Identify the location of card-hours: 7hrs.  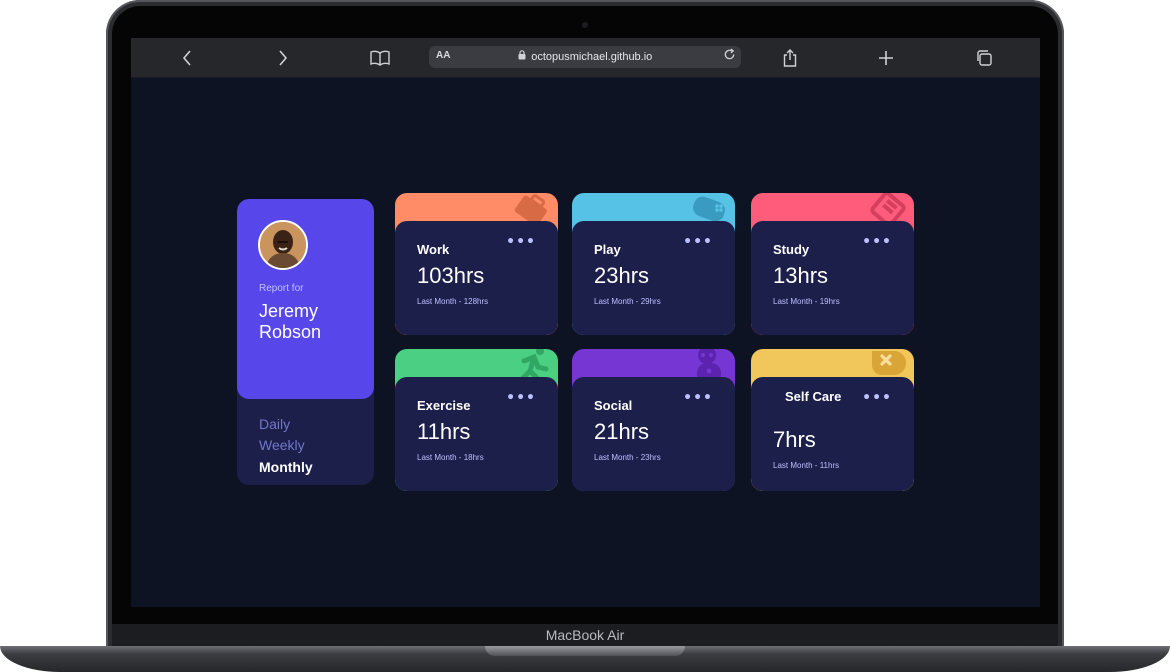
(794, 439).